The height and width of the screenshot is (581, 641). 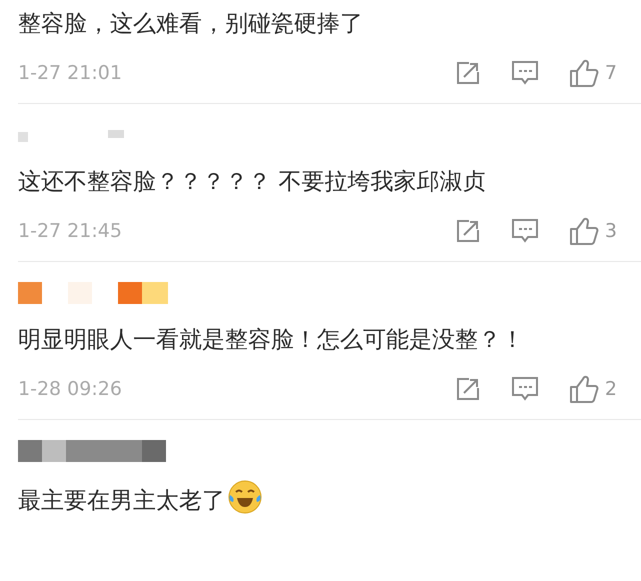 What do you see at coordinates (245, 497) in the screenshot?
I see `laughing-crying-emoji-icon` at bounding box center [245, 497].